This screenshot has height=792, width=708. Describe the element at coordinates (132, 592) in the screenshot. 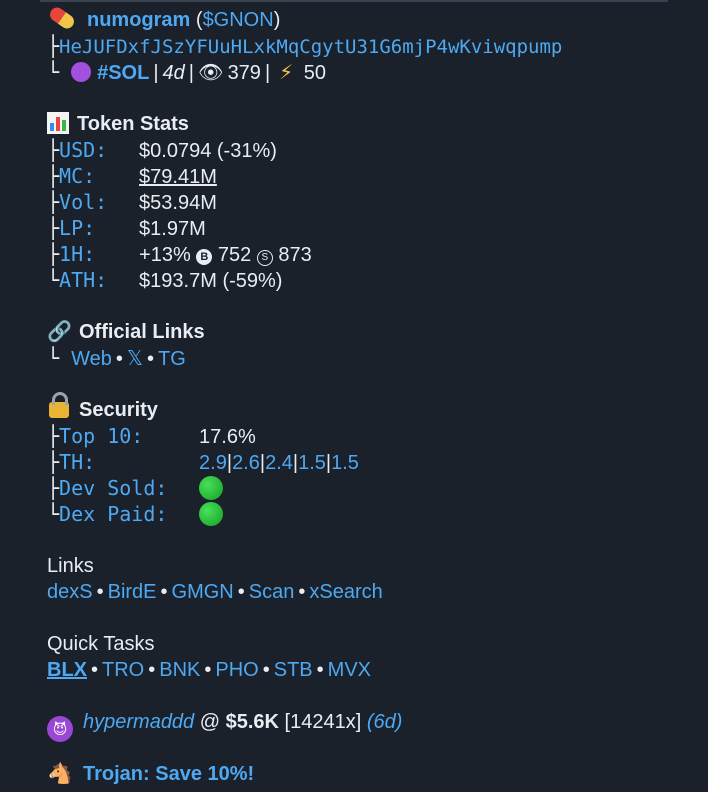

I see `birdeye-link: BirdE` at that location.